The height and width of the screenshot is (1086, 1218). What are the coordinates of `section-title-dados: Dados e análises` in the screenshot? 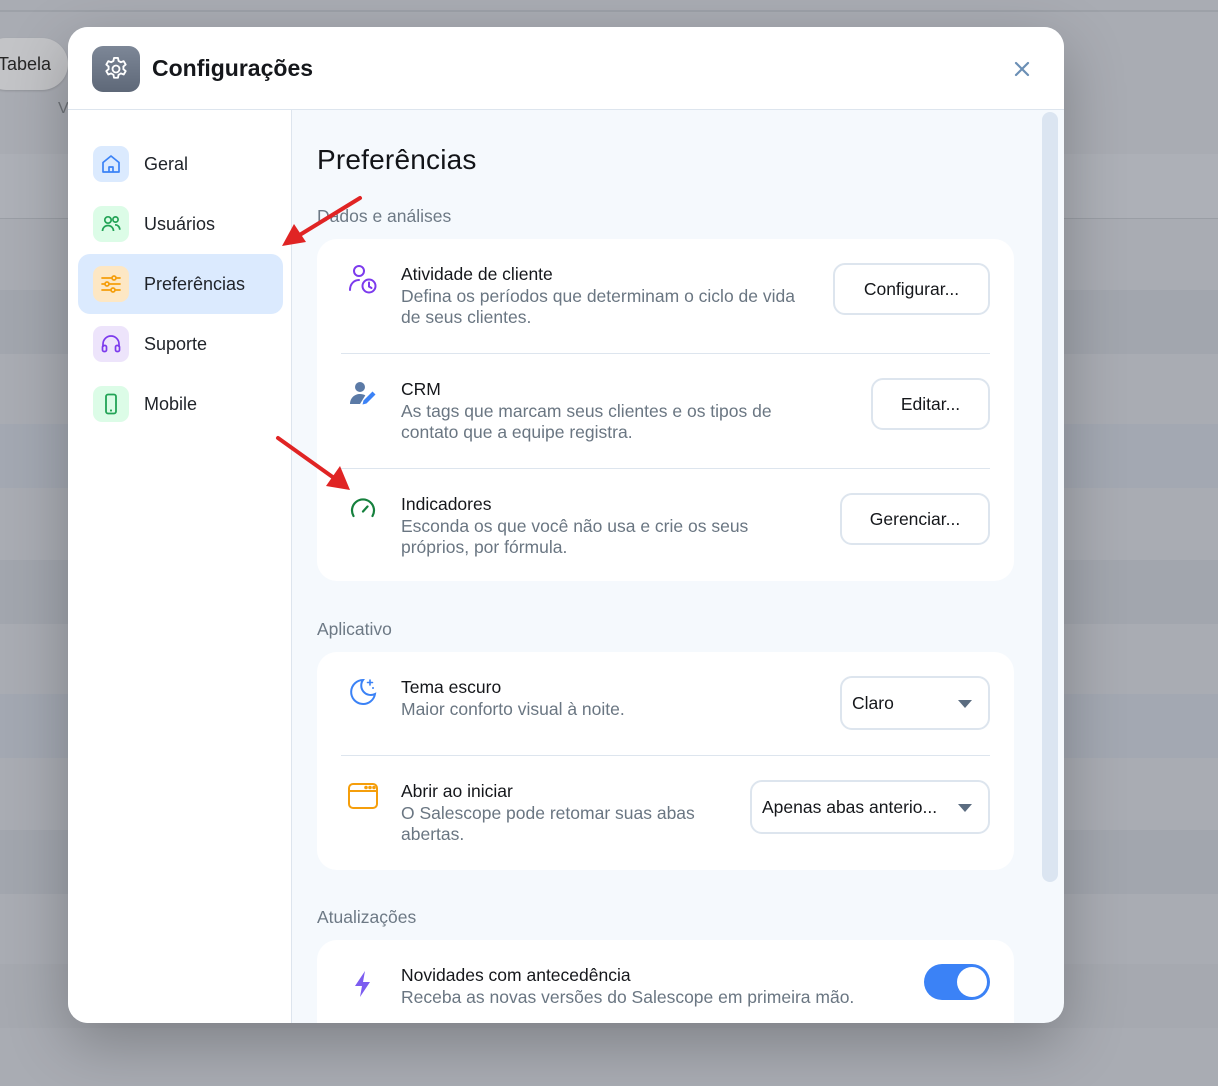 It's located at (384, 216).